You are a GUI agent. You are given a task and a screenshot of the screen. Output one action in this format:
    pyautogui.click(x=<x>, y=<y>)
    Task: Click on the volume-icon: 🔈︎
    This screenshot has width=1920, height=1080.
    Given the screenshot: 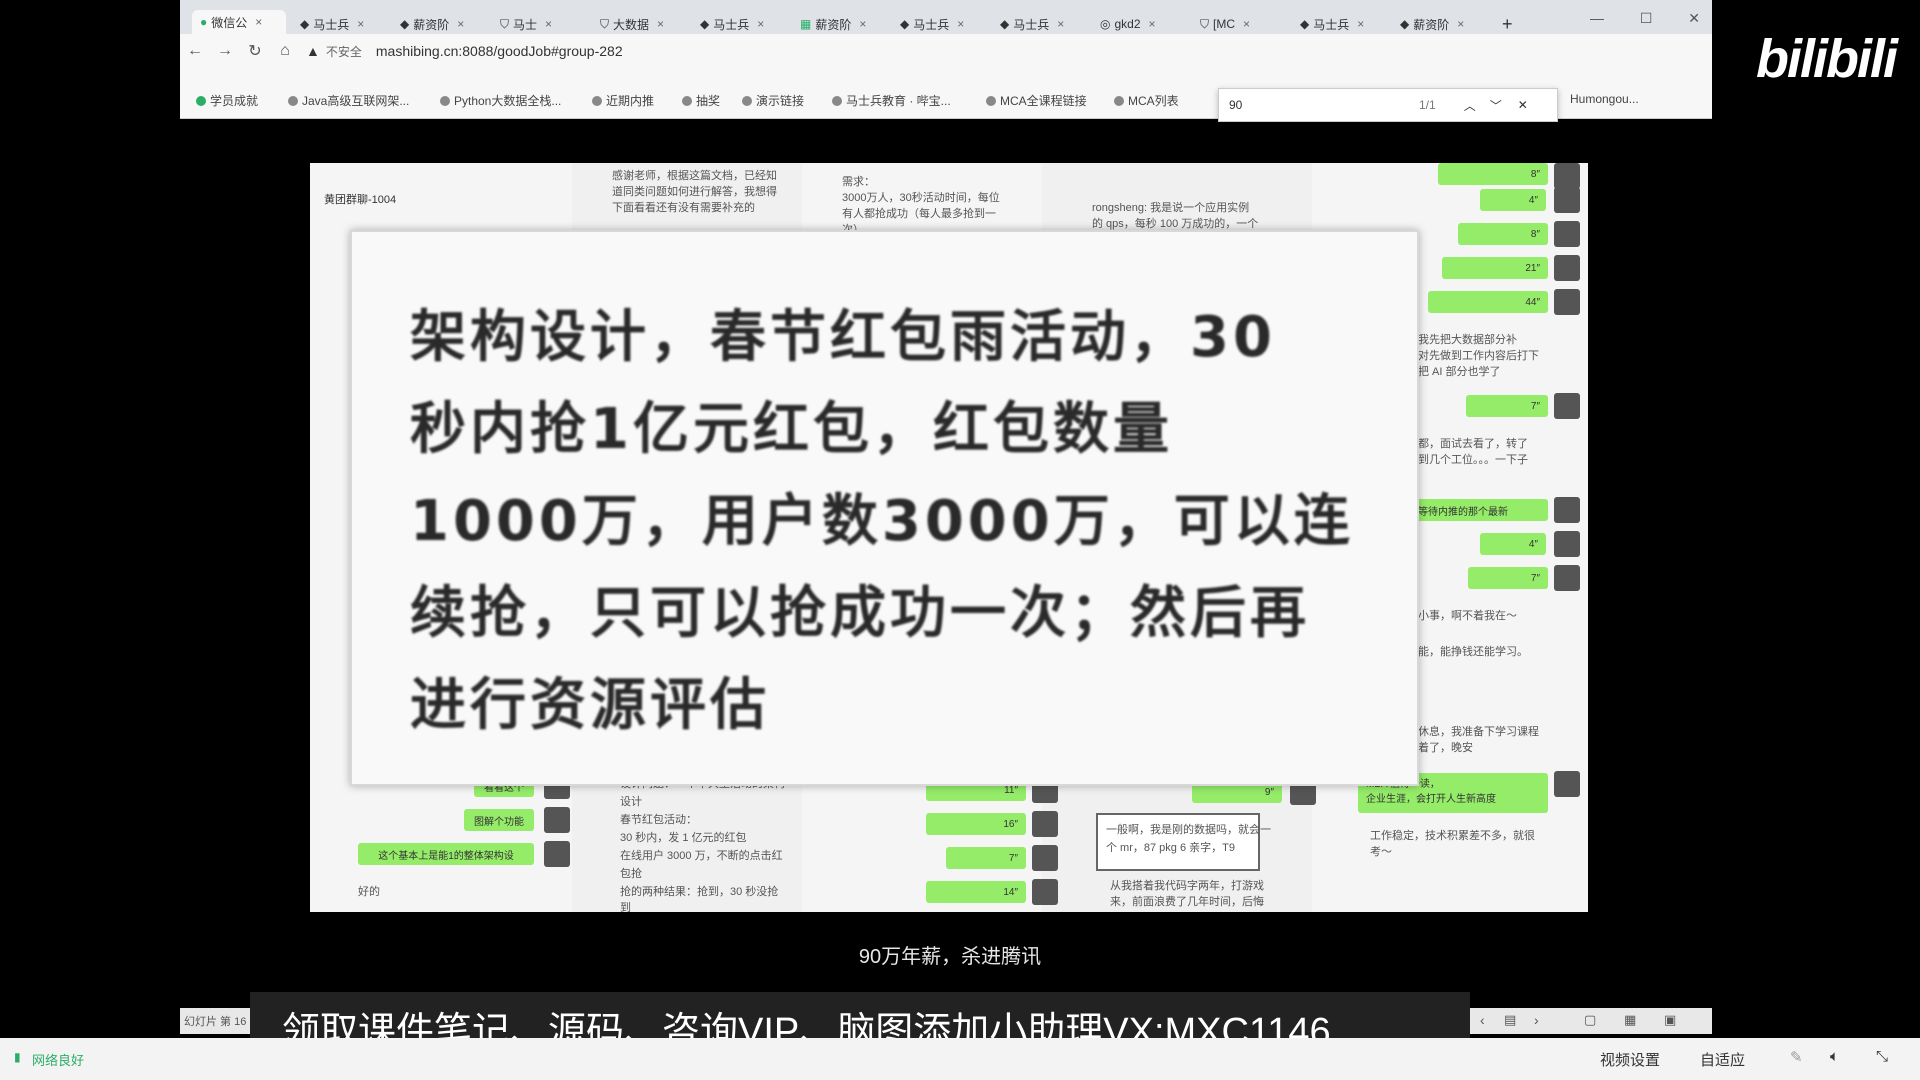 What is the action you would take?
    pyautogui.click(x=1834, y=1056)
    